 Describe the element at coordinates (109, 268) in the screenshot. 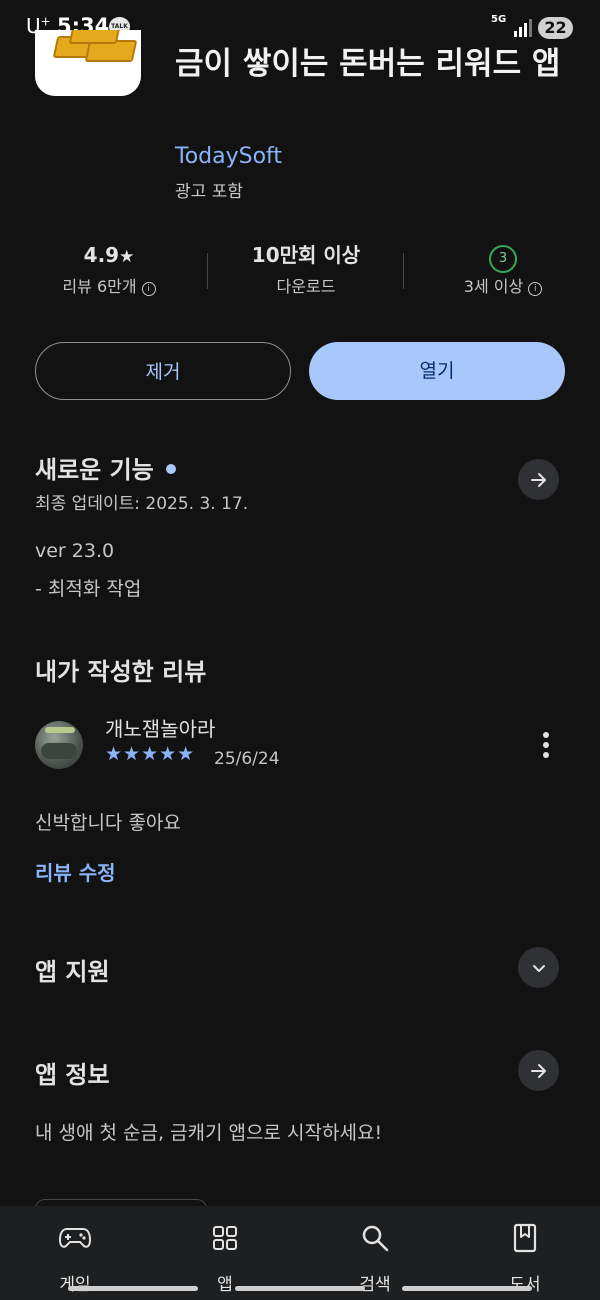

I see `rating-stat: 4.9★ 리뷰 6만개 i` at that location.